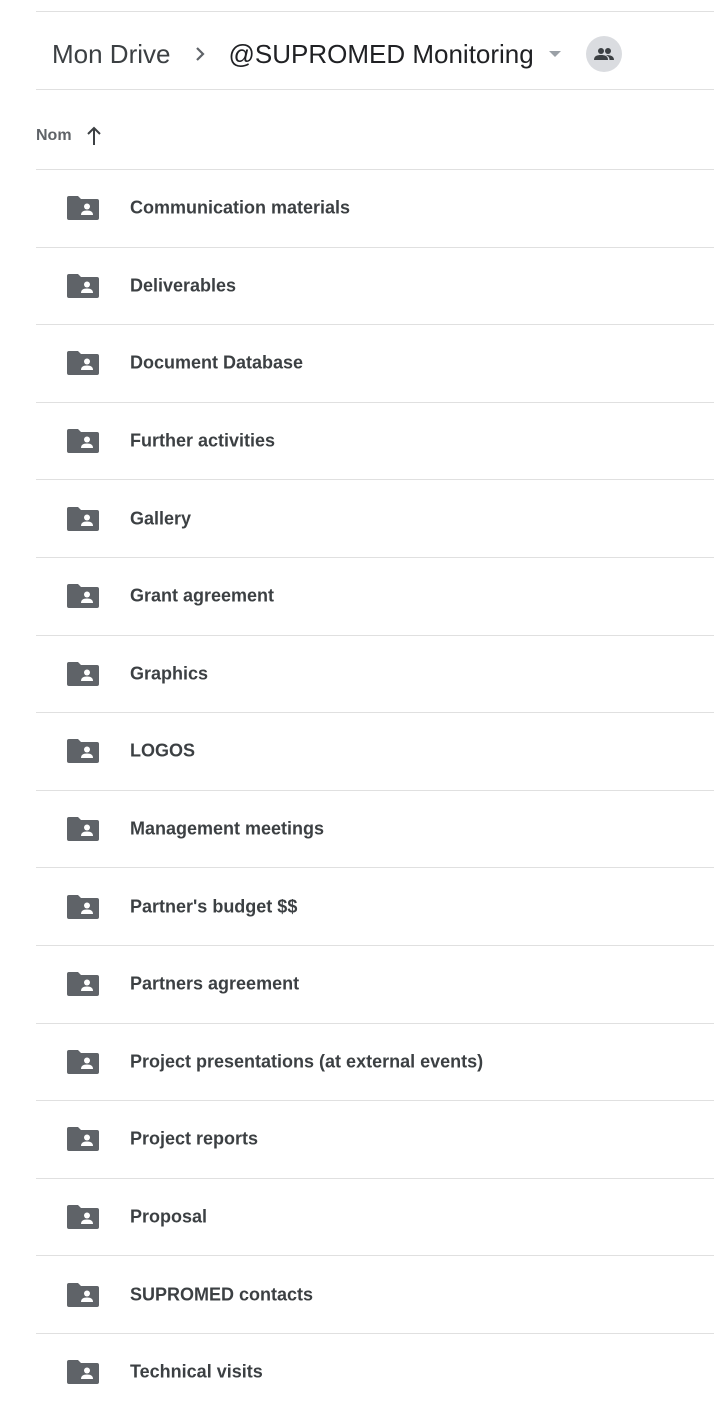 The height and width of the screenshot is (1404, 714). I want to click on top-divider, so click(375, 11).